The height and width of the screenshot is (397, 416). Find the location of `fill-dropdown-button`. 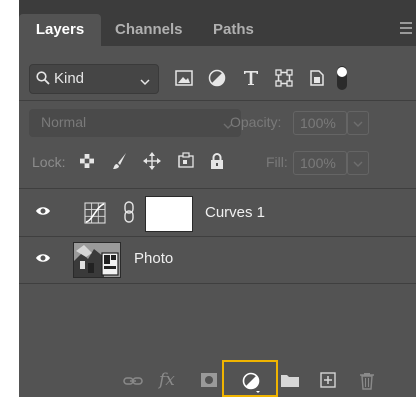

fill-dropdown-button is located at coordinates (358, 163).